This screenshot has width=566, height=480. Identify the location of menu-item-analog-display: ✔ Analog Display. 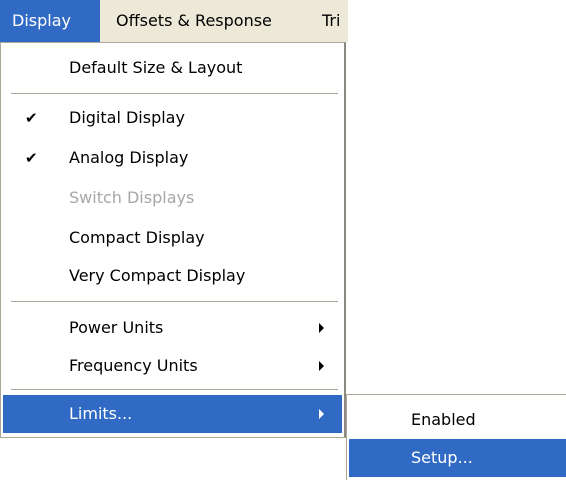
(172, 158).